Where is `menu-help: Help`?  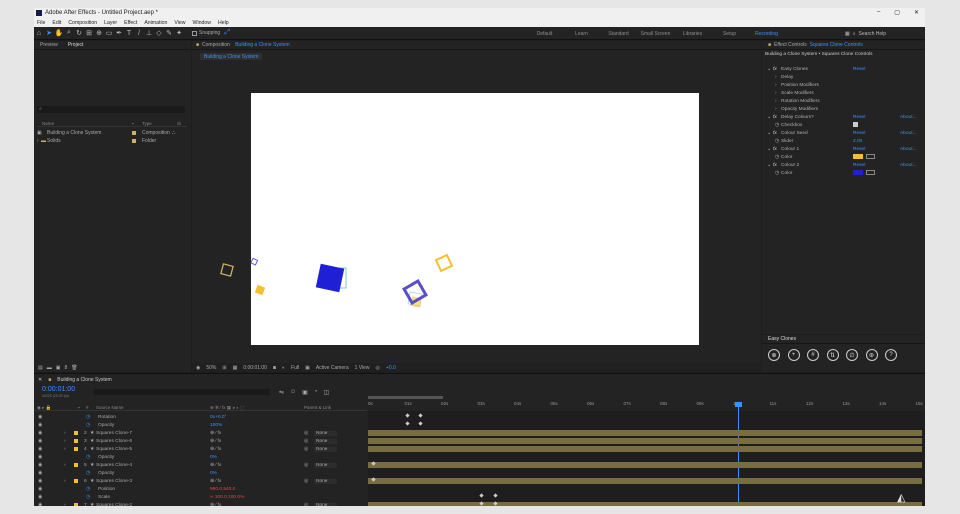 menu-help: Help is located at coordinates (223, 23).